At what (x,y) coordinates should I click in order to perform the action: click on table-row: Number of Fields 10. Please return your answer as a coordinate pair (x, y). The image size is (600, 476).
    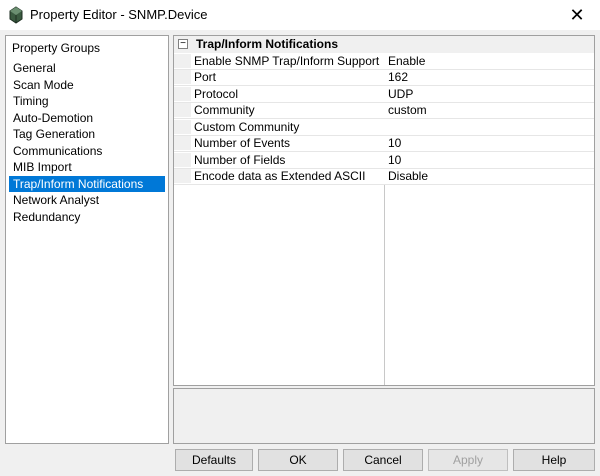
    Looking at the image, I should click on (384, 160).